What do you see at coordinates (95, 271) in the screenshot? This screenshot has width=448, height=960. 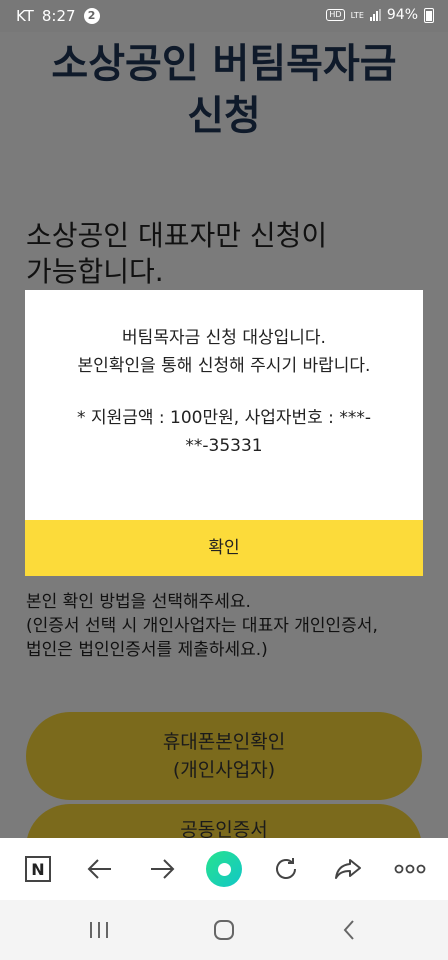 I see `eligibility-line2: 가능합니다.` at bounding box center [95, 271].